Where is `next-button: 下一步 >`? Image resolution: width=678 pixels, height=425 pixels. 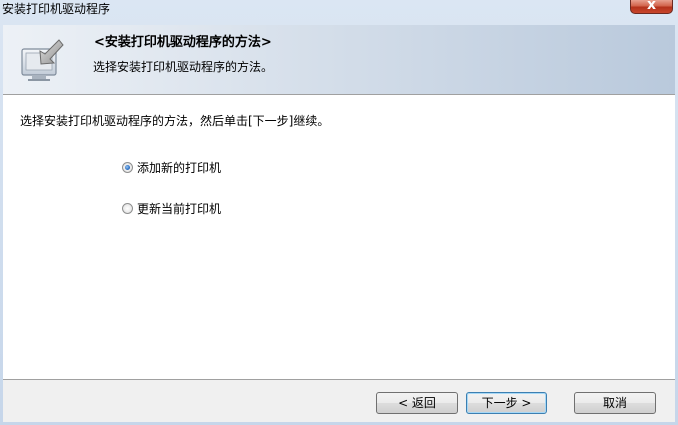
next-button: 下一步 > is located at coordinates (506, 403).